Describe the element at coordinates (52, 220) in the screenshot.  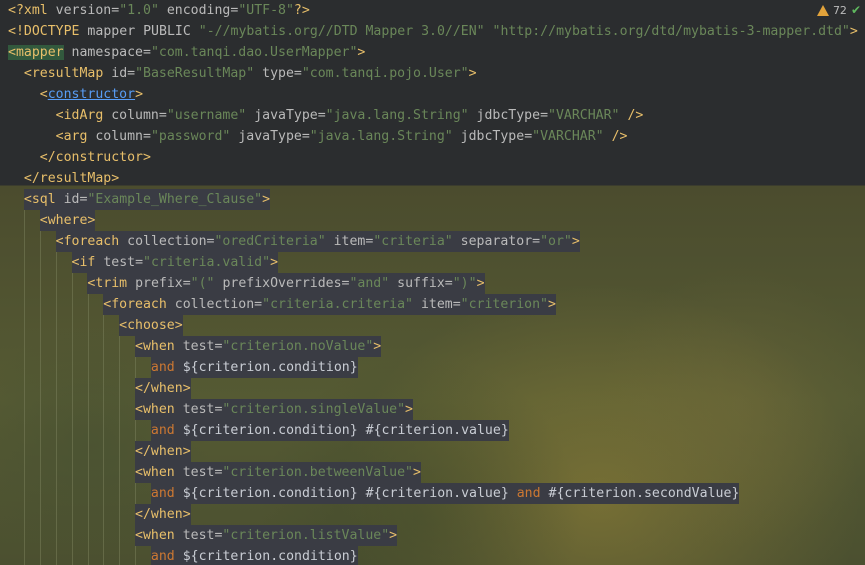
I see `code-line: <where>` at that location.